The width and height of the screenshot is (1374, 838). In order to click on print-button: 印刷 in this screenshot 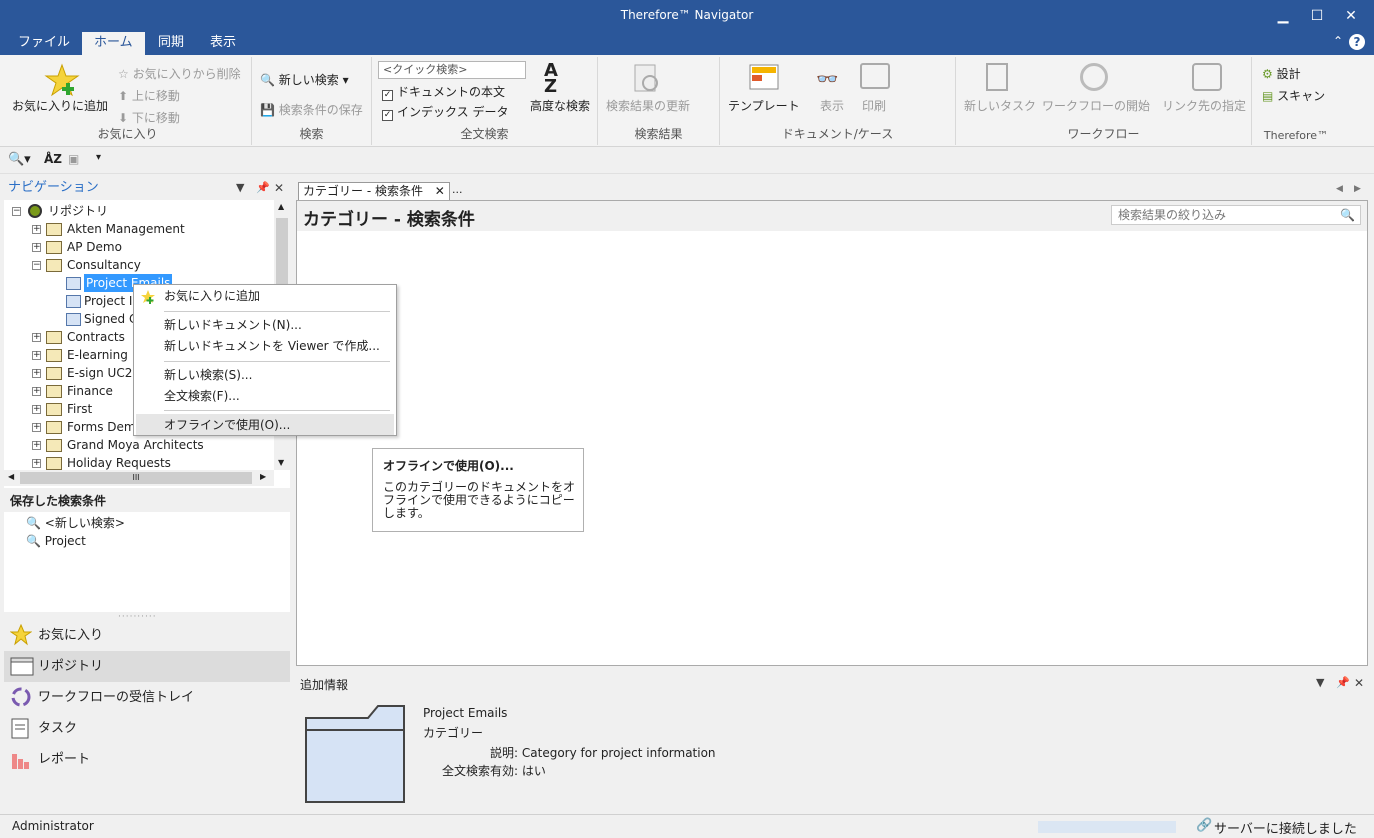, I will do `click(874, 105)`.